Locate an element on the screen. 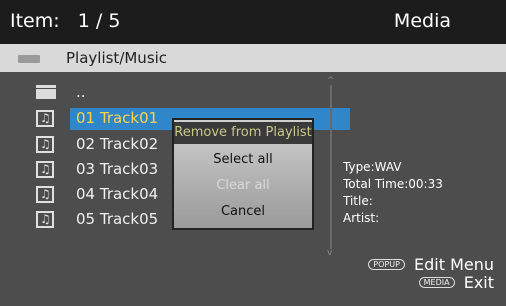 This screenshot has height=306, width=506. detail-title: Title: is located at coordinates (358, 201).